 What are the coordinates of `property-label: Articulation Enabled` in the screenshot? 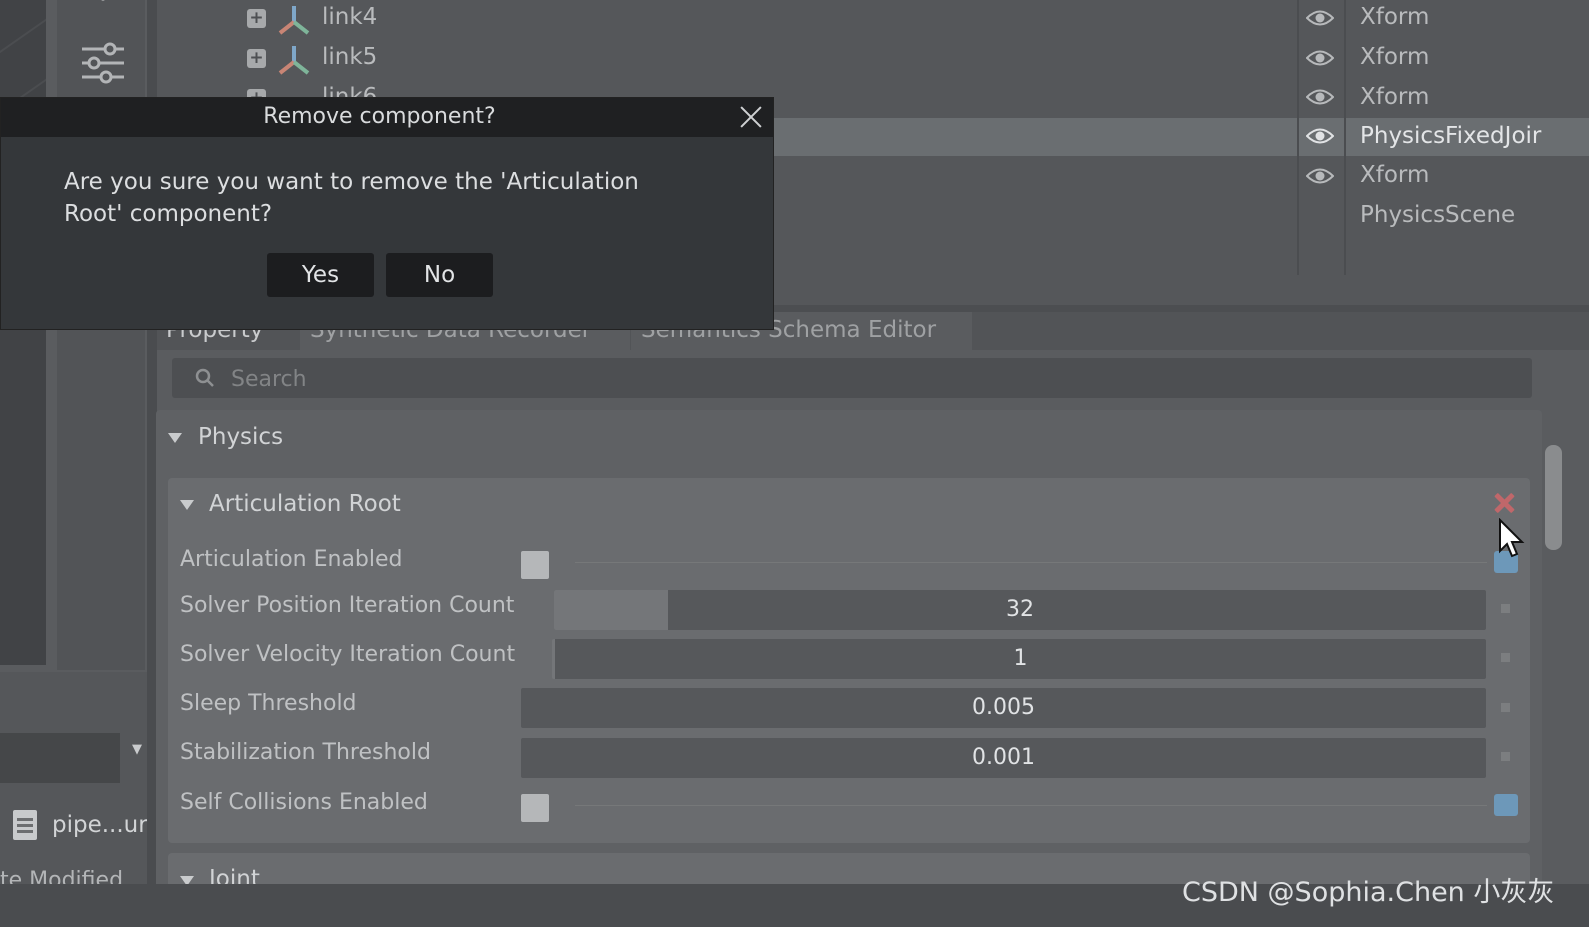 It's located at (291, 559).